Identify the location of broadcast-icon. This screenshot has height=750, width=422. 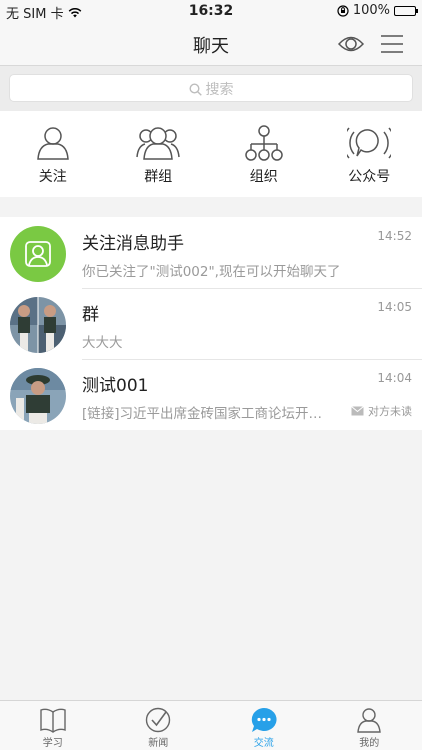
(369, 143).